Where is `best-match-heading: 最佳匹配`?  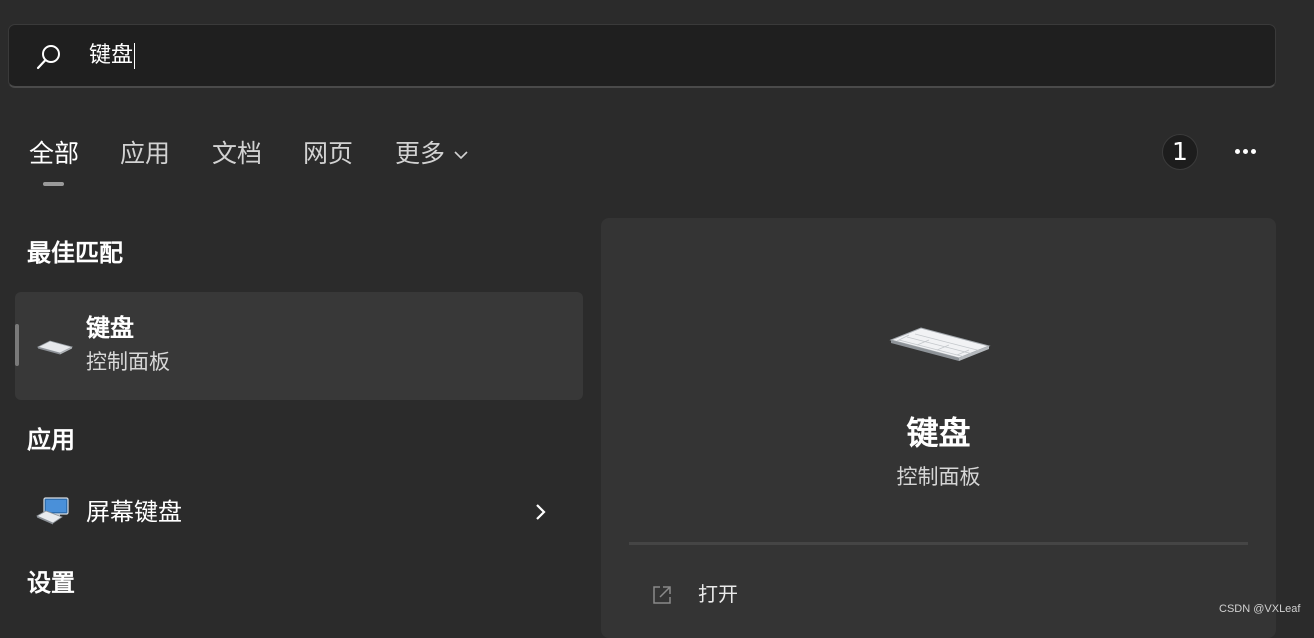
best-match-heading: 最佳匹配 is located at coordinates (75, 253).